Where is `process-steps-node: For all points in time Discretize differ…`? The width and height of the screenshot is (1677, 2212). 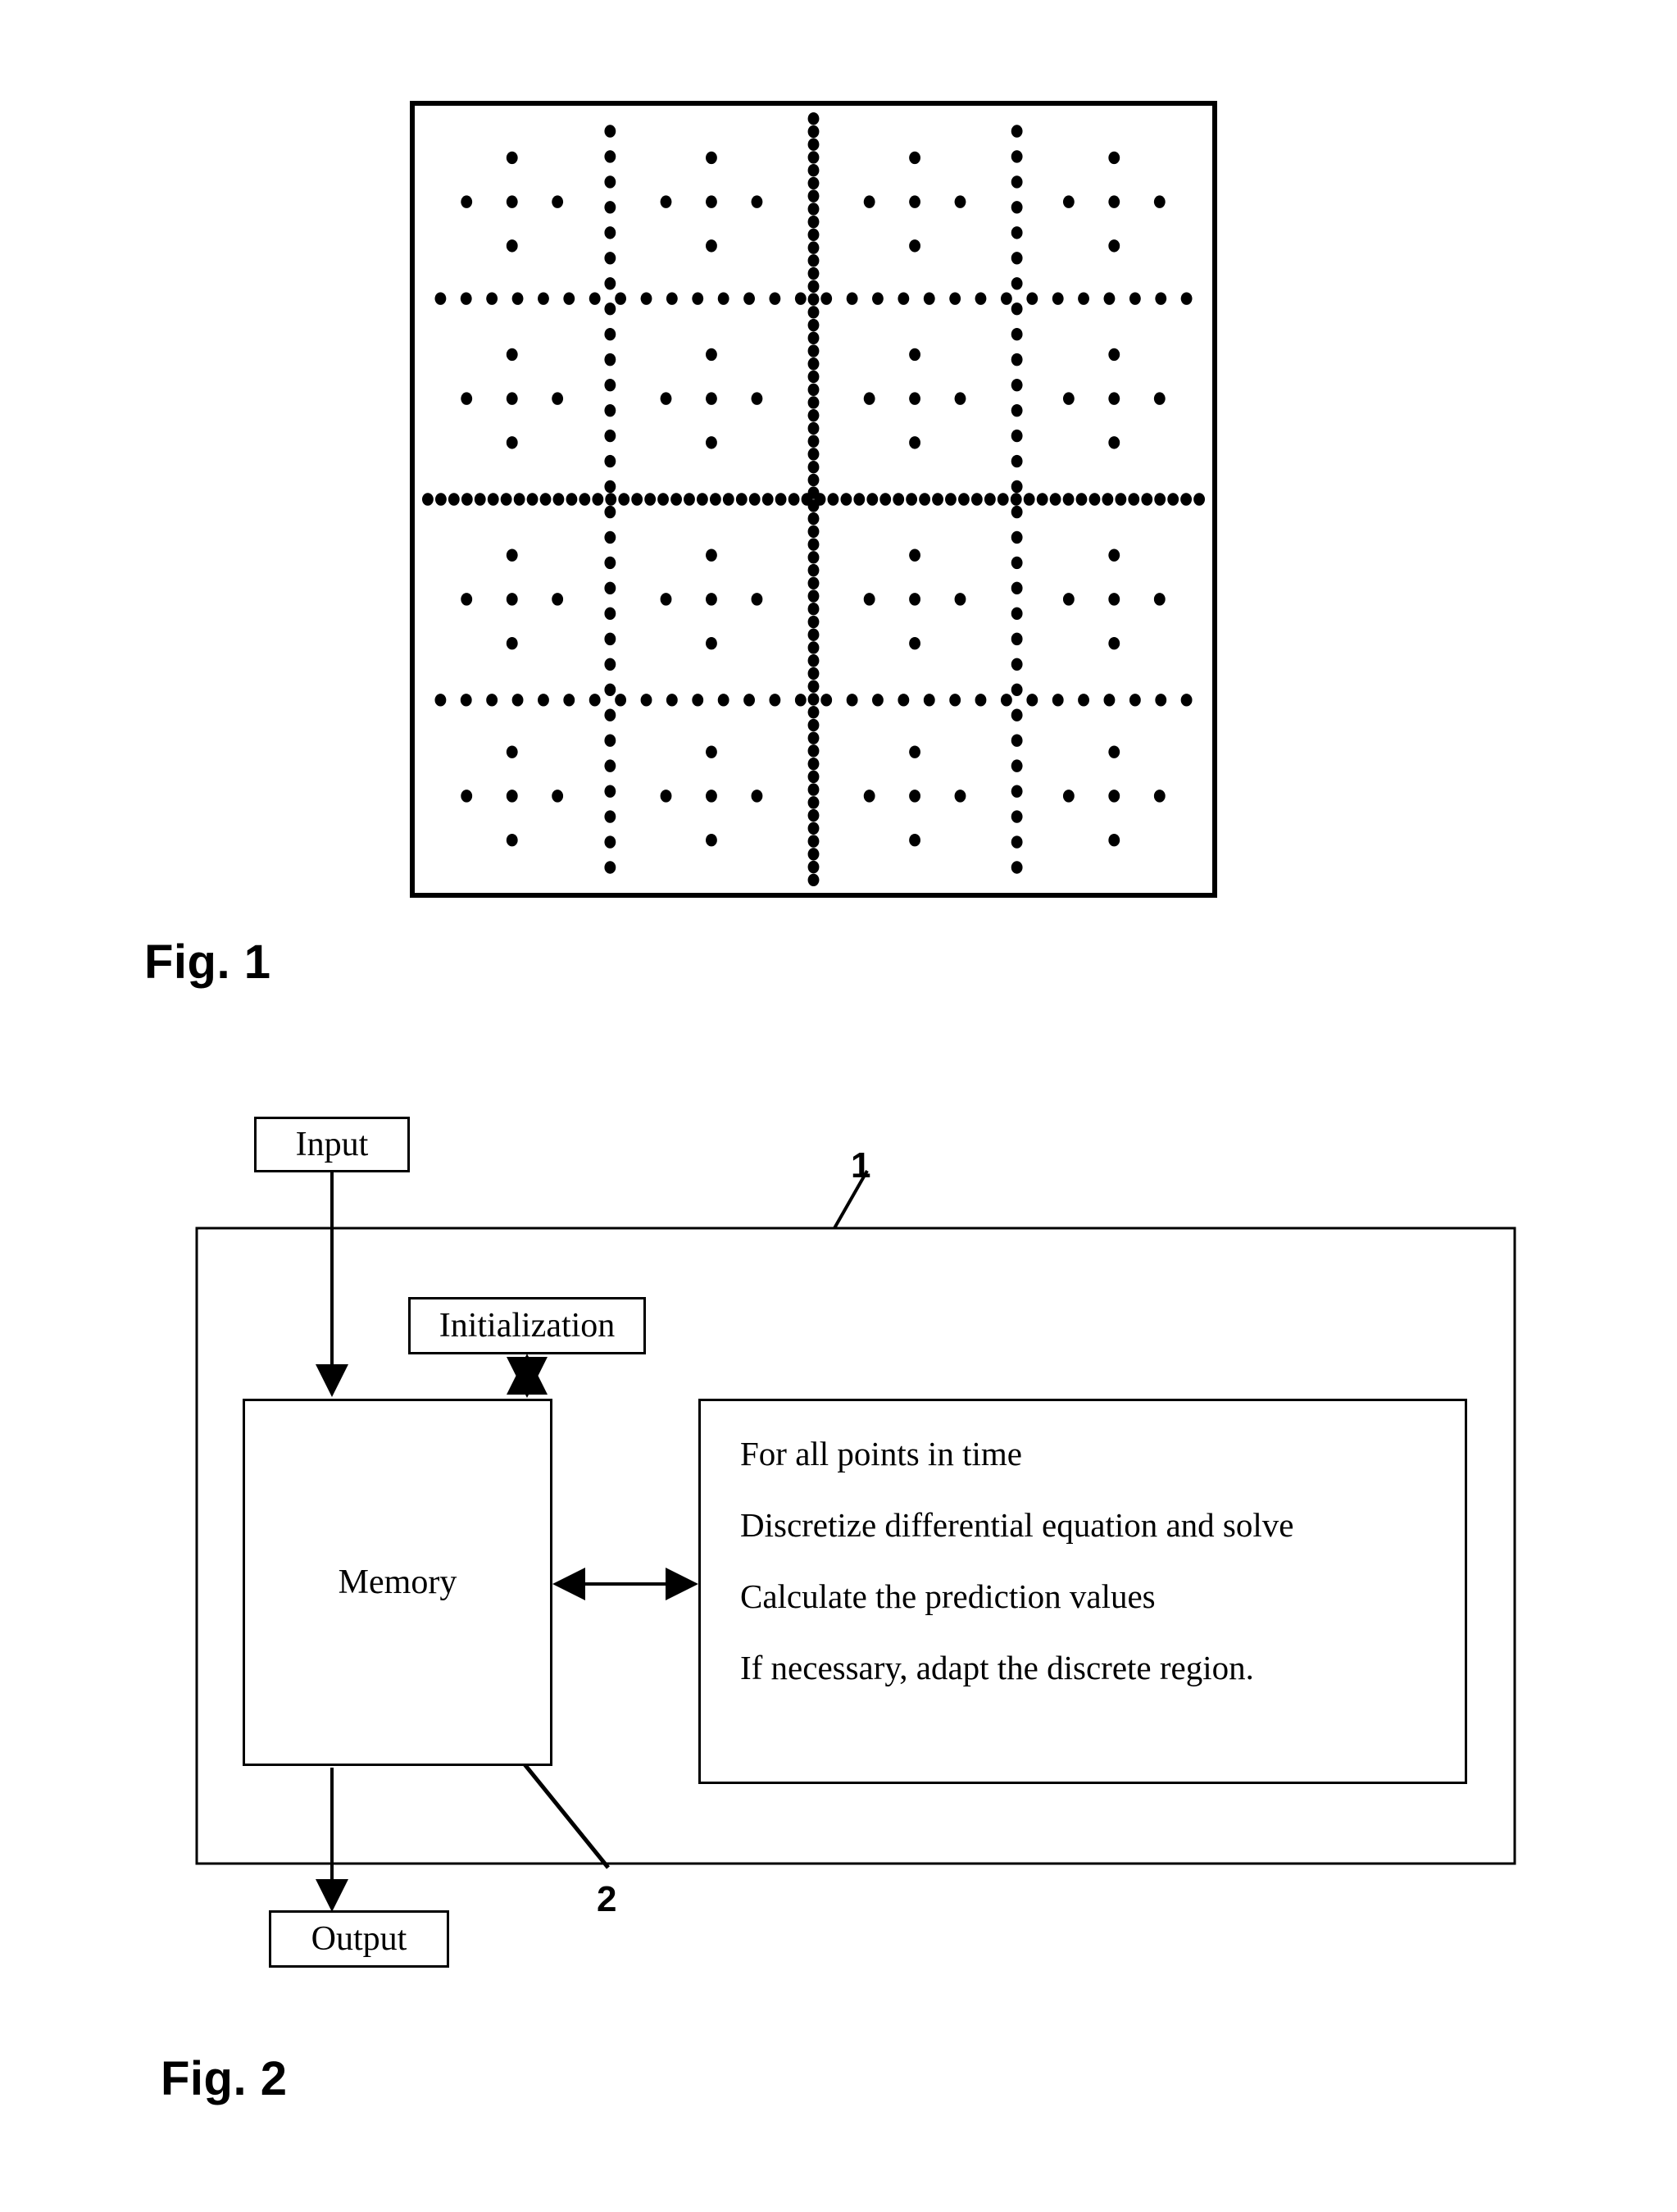
process-steps-node: For all points in time Discretize differ… is located at coordinates (1082, 1592).